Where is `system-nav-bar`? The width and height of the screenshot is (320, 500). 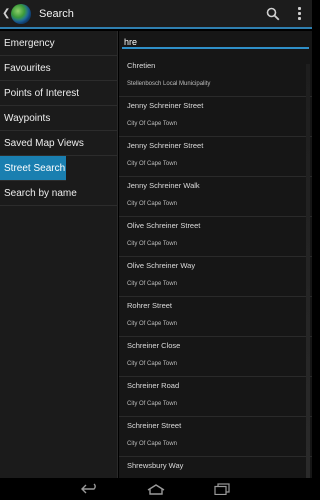
system-nav-bar is located at coordinates (156, 489).